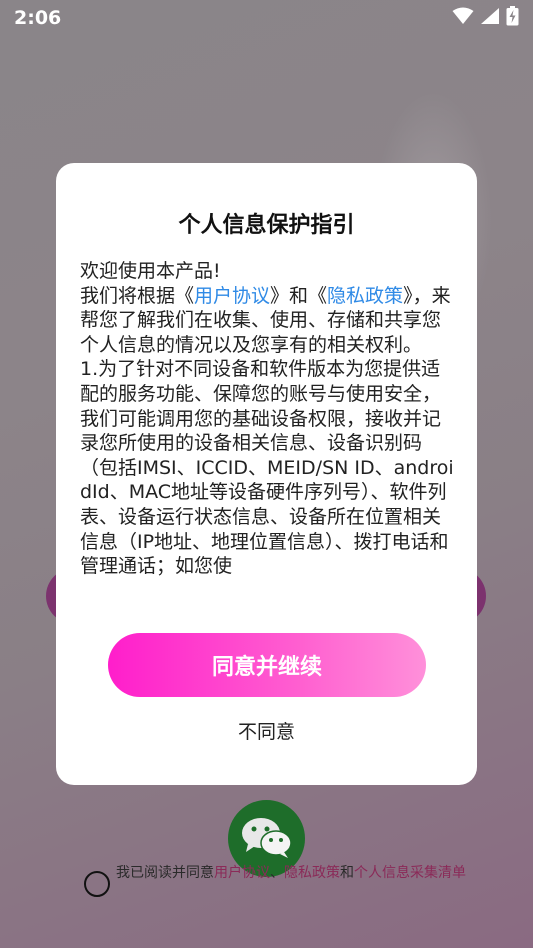  I want to click on intro-mid: 》和《, so click(299, 295).